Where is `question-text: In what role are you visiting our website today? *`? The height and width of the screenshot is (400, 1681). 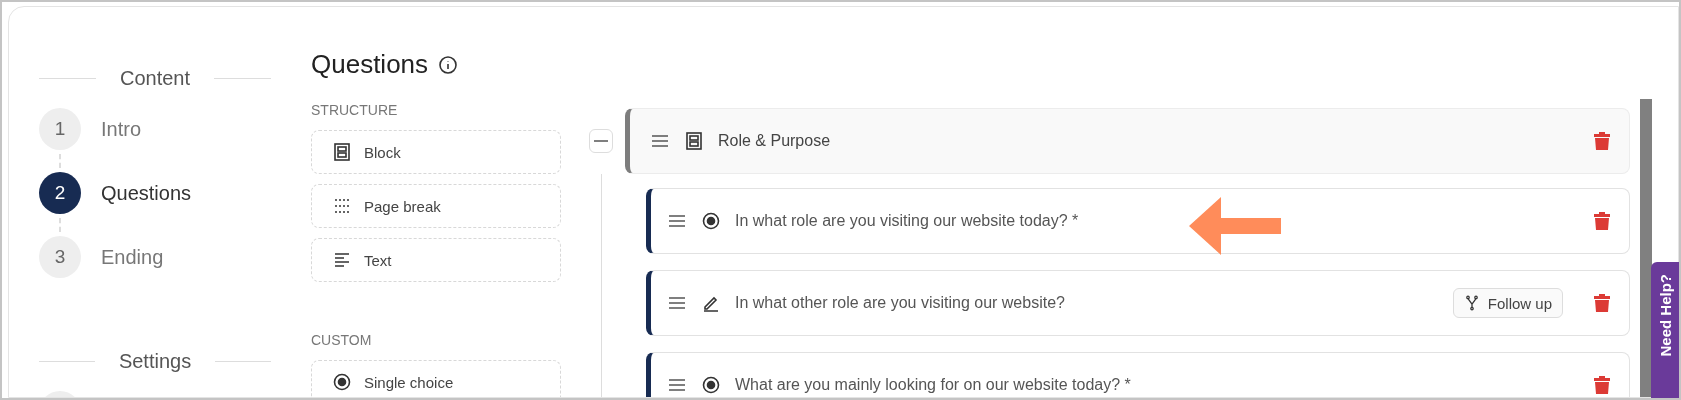 question-text: In what role are you visiting our website today? * is located at coordinates (907, 221).